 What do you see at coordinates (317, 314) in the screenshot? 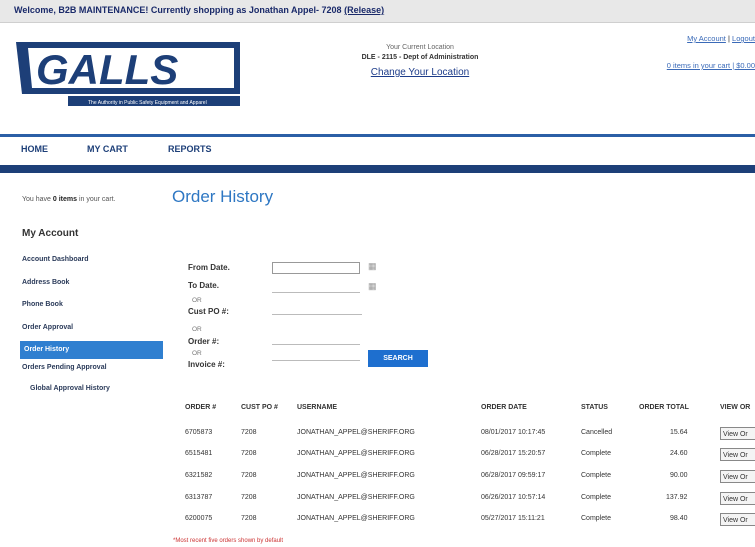
I see `cust-po-input` at bounding box center [317, 314].